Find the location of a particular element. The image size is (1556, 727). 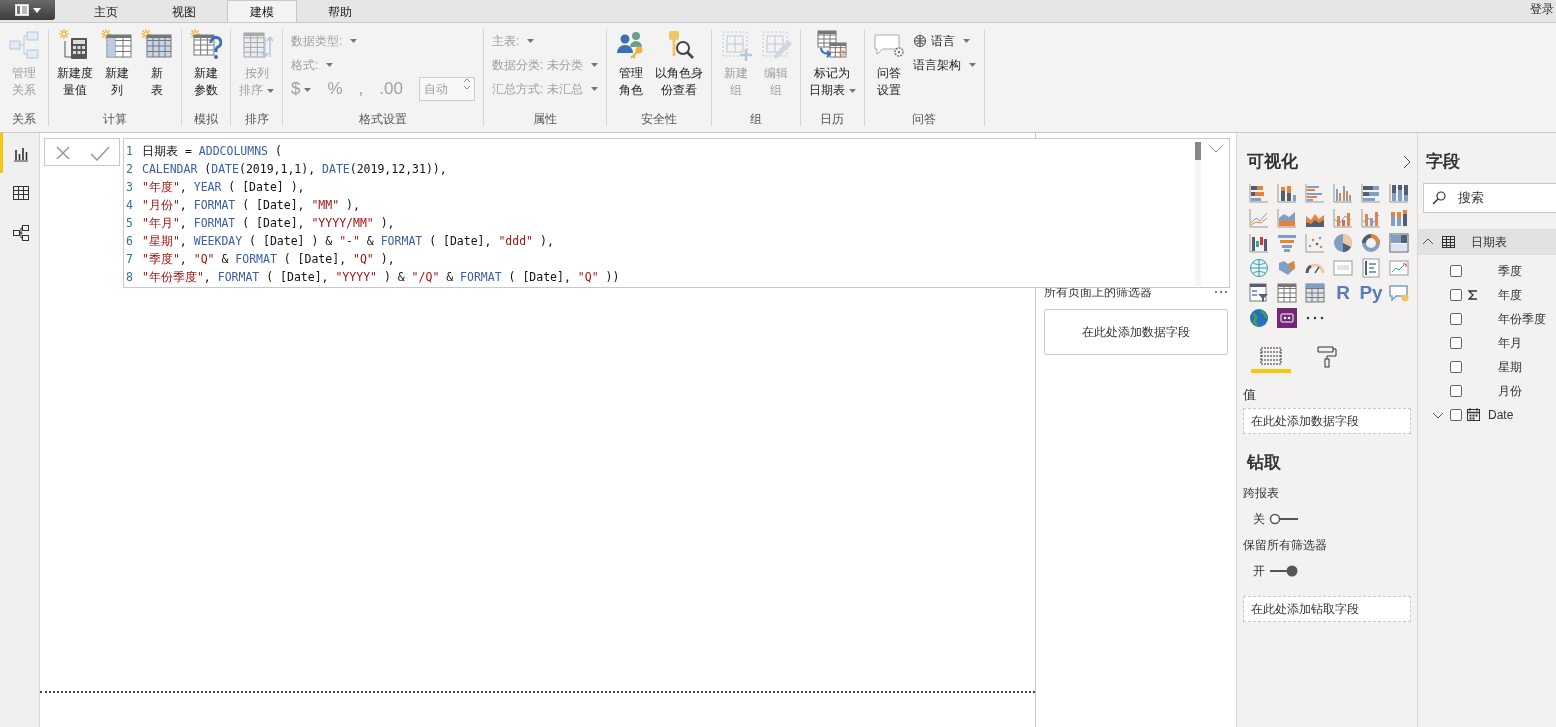

search-icon is located at coordinates (1439, 197).